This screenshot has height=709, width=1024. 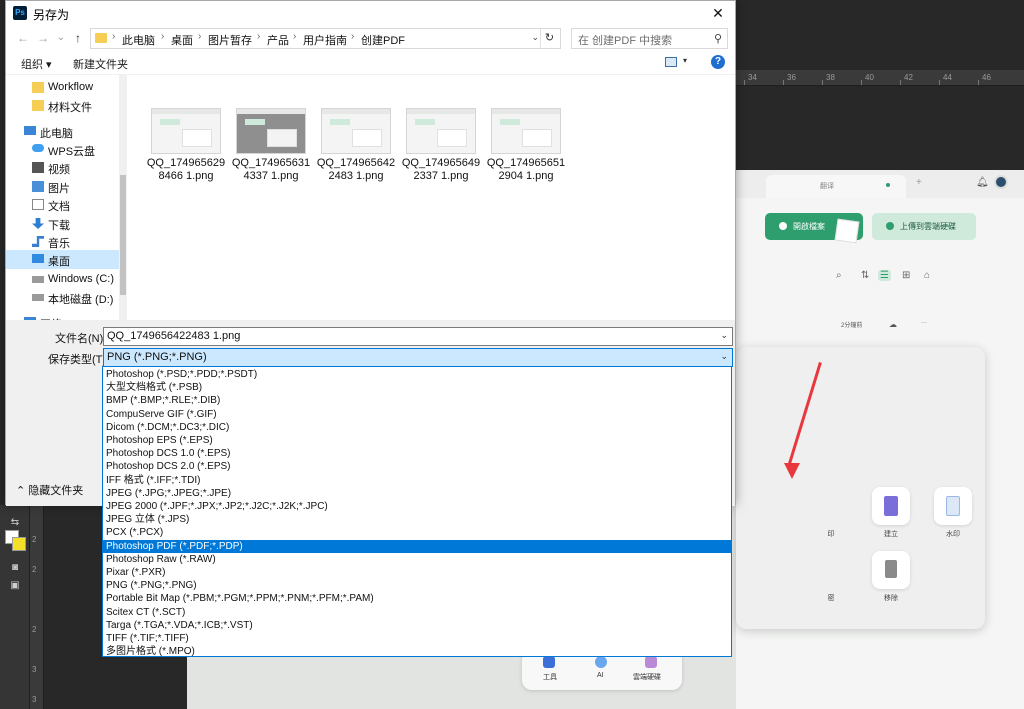 I want to click on ruler-tick-label: 44, so click(x=947, y=77).